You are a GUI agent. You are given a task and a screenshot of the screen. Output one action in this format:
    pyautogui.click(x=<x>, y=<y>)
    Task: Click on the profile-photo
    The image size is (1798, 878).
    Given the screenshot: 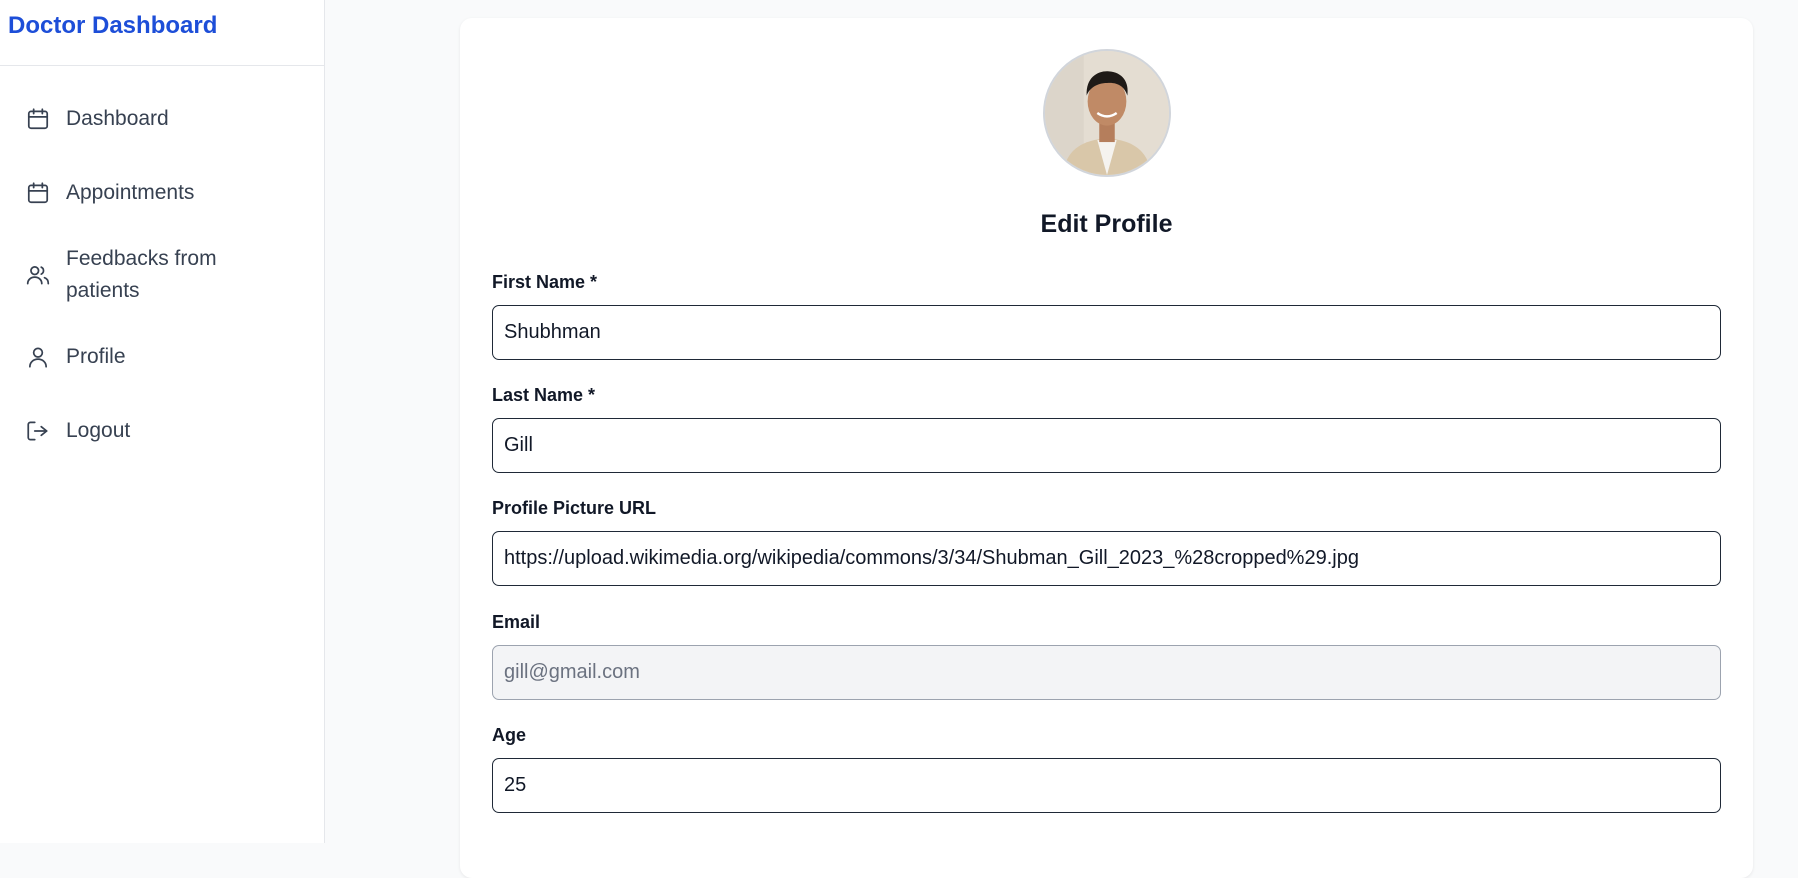 What is the action you would take?
    pyautogui.click(x=1107, y=113)
    